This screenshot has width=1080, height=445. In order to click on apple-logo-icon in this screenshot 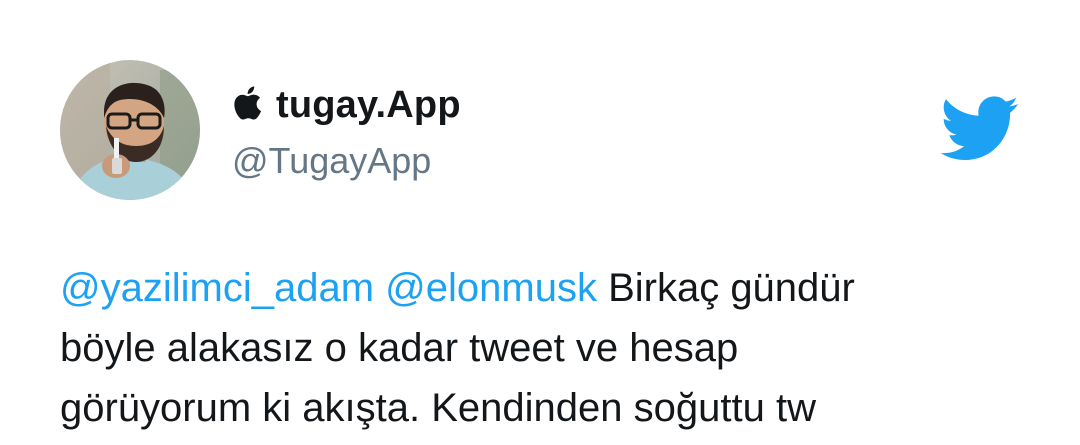, I will do `click(248, 103)`.